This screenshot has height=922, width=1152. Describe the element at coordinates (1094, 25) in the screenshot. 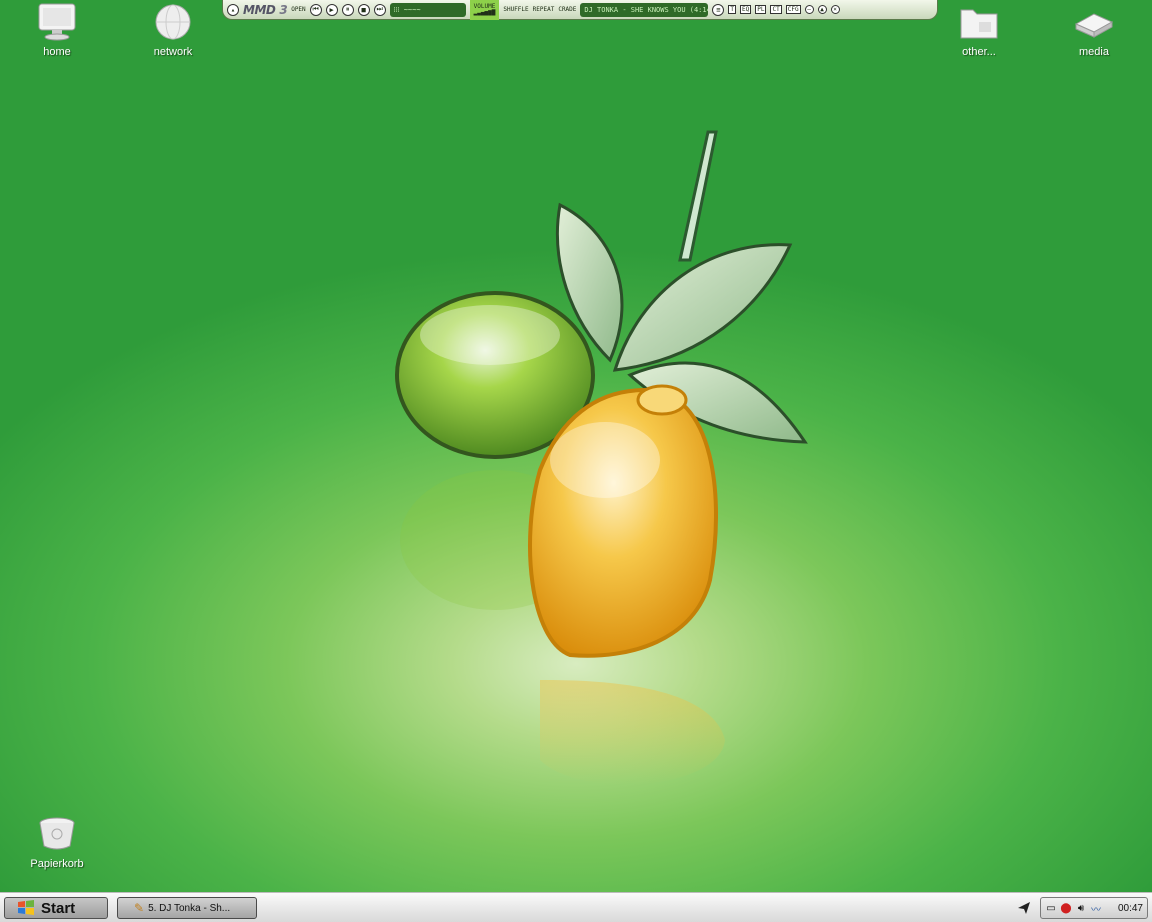

I see `hard-drive-icon` at that location.